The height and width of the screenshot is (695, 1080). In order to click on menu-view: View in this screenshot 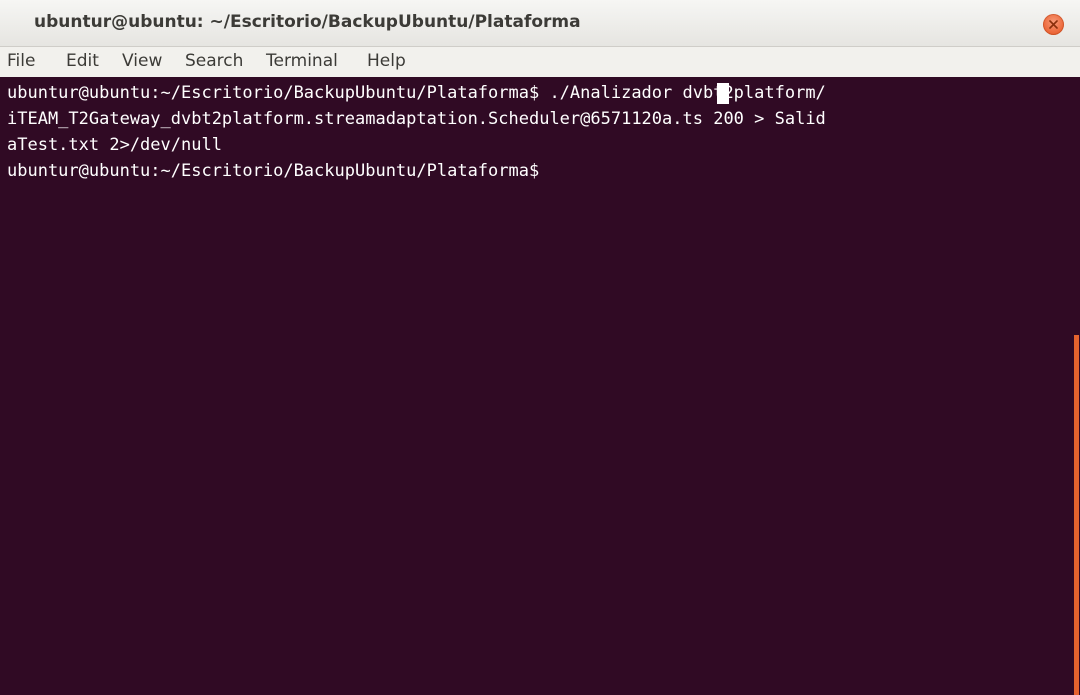, I will do `click(142, 61)`.